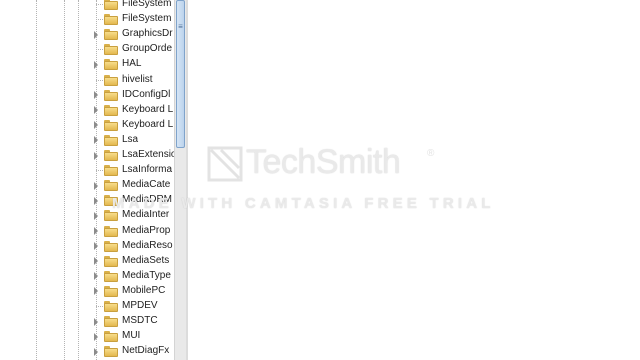 Image resolution: width=640 pixels, height=360 pixels. What do you see at coordinates (147, 170) in the screenshot?
I see `registry-key-label: LsaInforma` at bounding box center [147, 170].